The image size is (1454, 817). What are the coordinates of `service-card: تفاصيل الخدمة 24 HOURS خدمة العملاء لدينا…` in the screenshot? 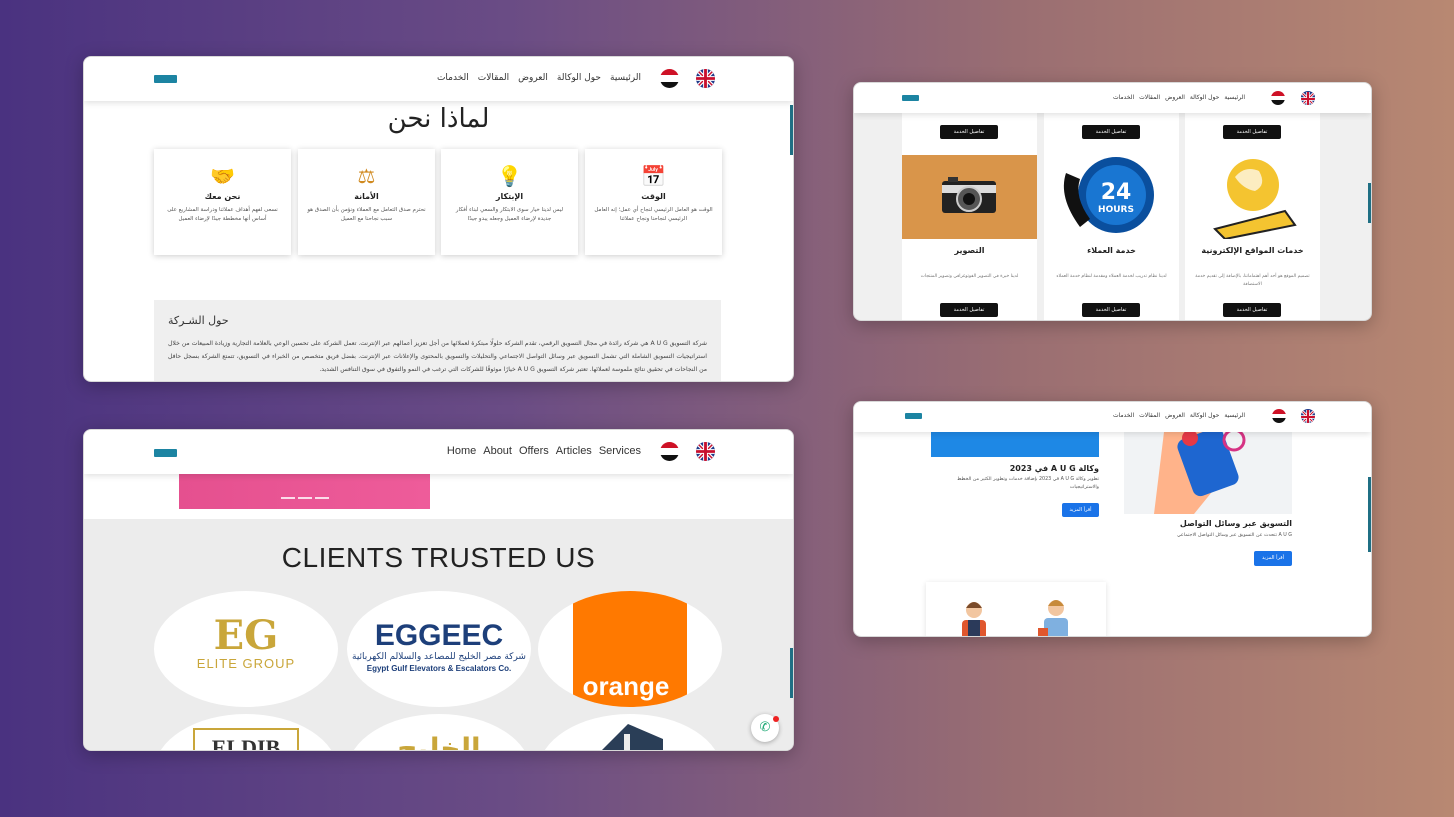 It's located at (1111, 216).